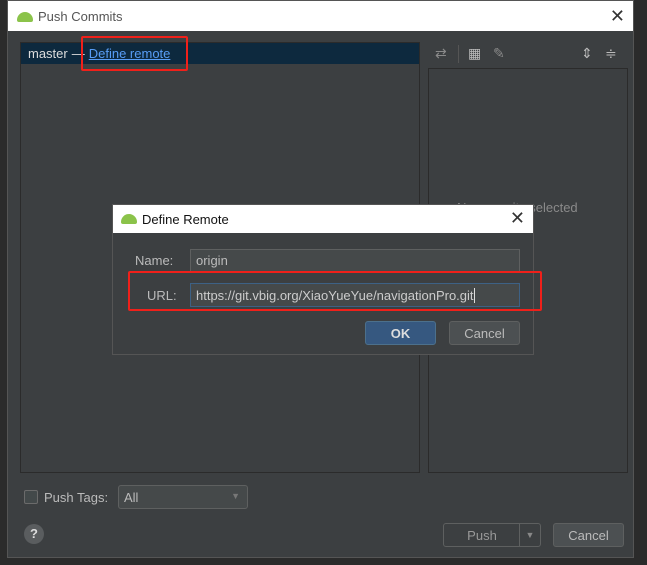  What do you see at coordinates (48, 53) in the screenshot?
I see `branch-name: master` at bounding box center [48, 53].